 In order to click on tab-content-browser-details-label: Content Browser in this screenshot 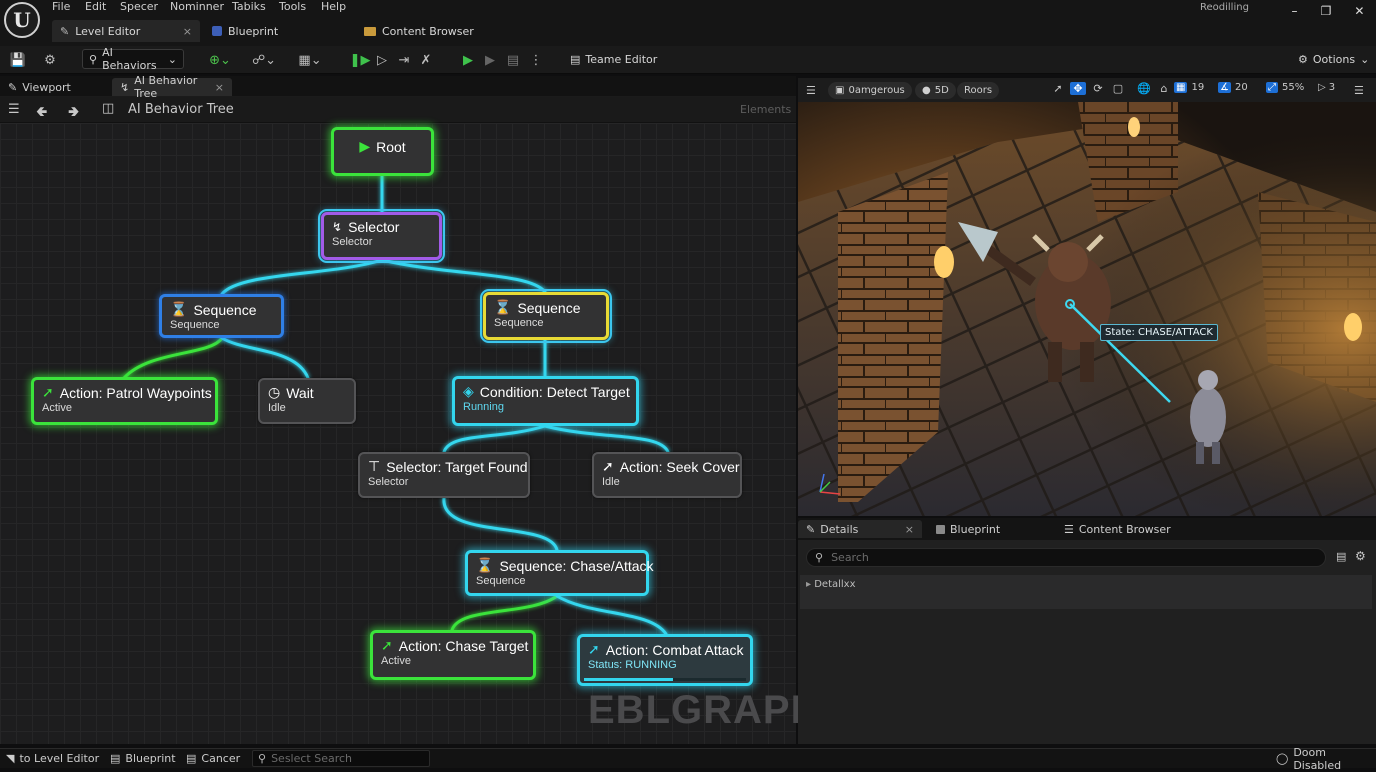, I will do `click(1124, 529)`.